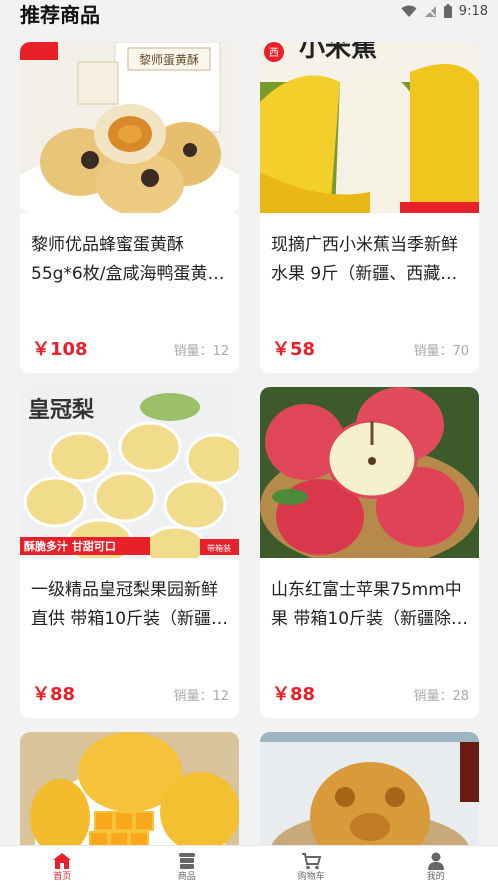 The height and width of the screenshot is (887, 498). Describe the element at coordinates (249, 15) in the screenshot. I see `status-bar: 推荐商品 9:18` at that location.